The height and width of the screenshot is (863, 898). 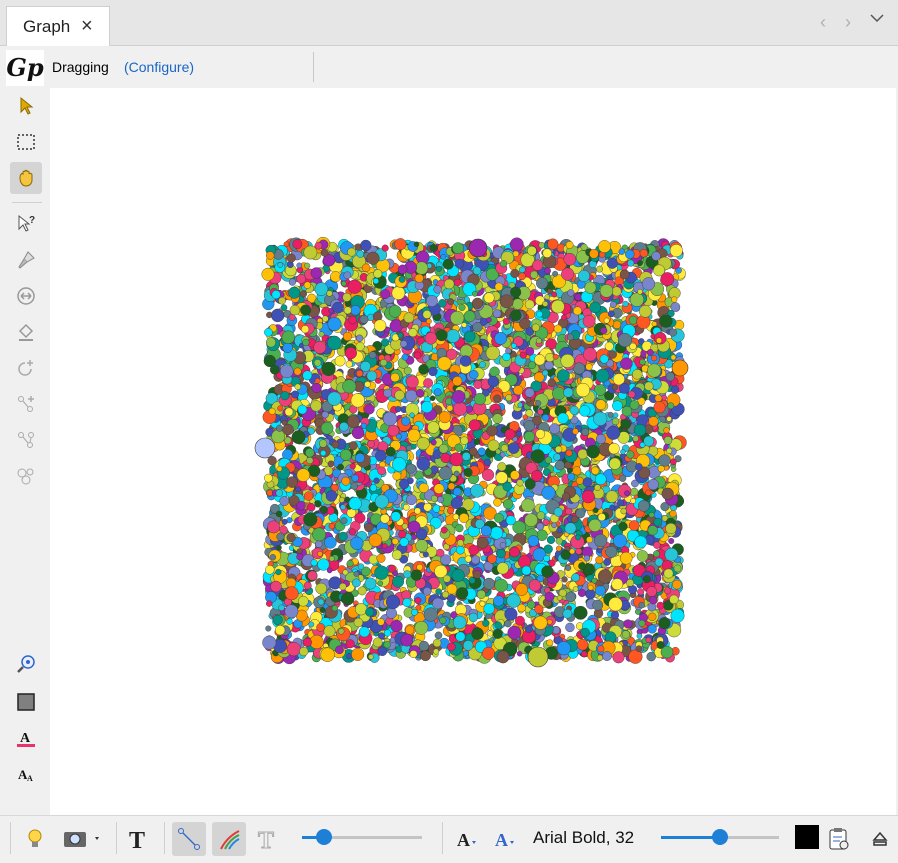 I want to click on cluster-icon, so click(x=26, y=476).